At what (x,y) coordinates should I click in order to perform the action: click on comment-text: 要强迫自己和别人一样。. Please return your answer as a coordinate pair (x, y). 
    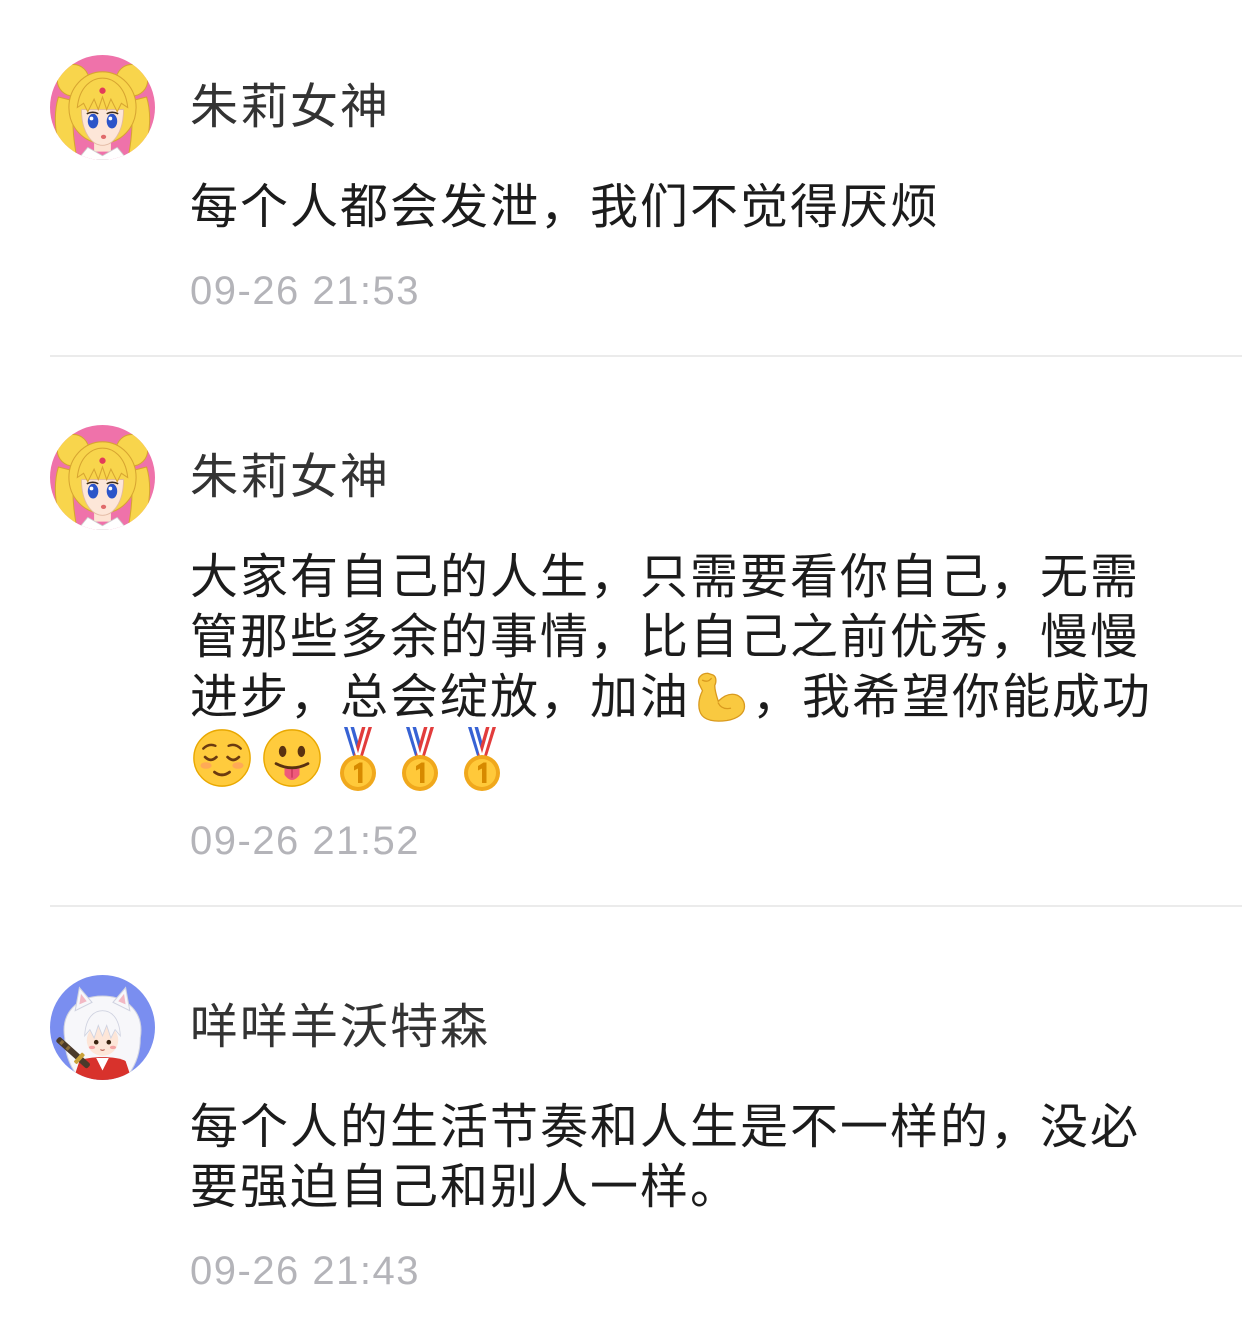
    Looking at the image, I should click on (465, 1187).